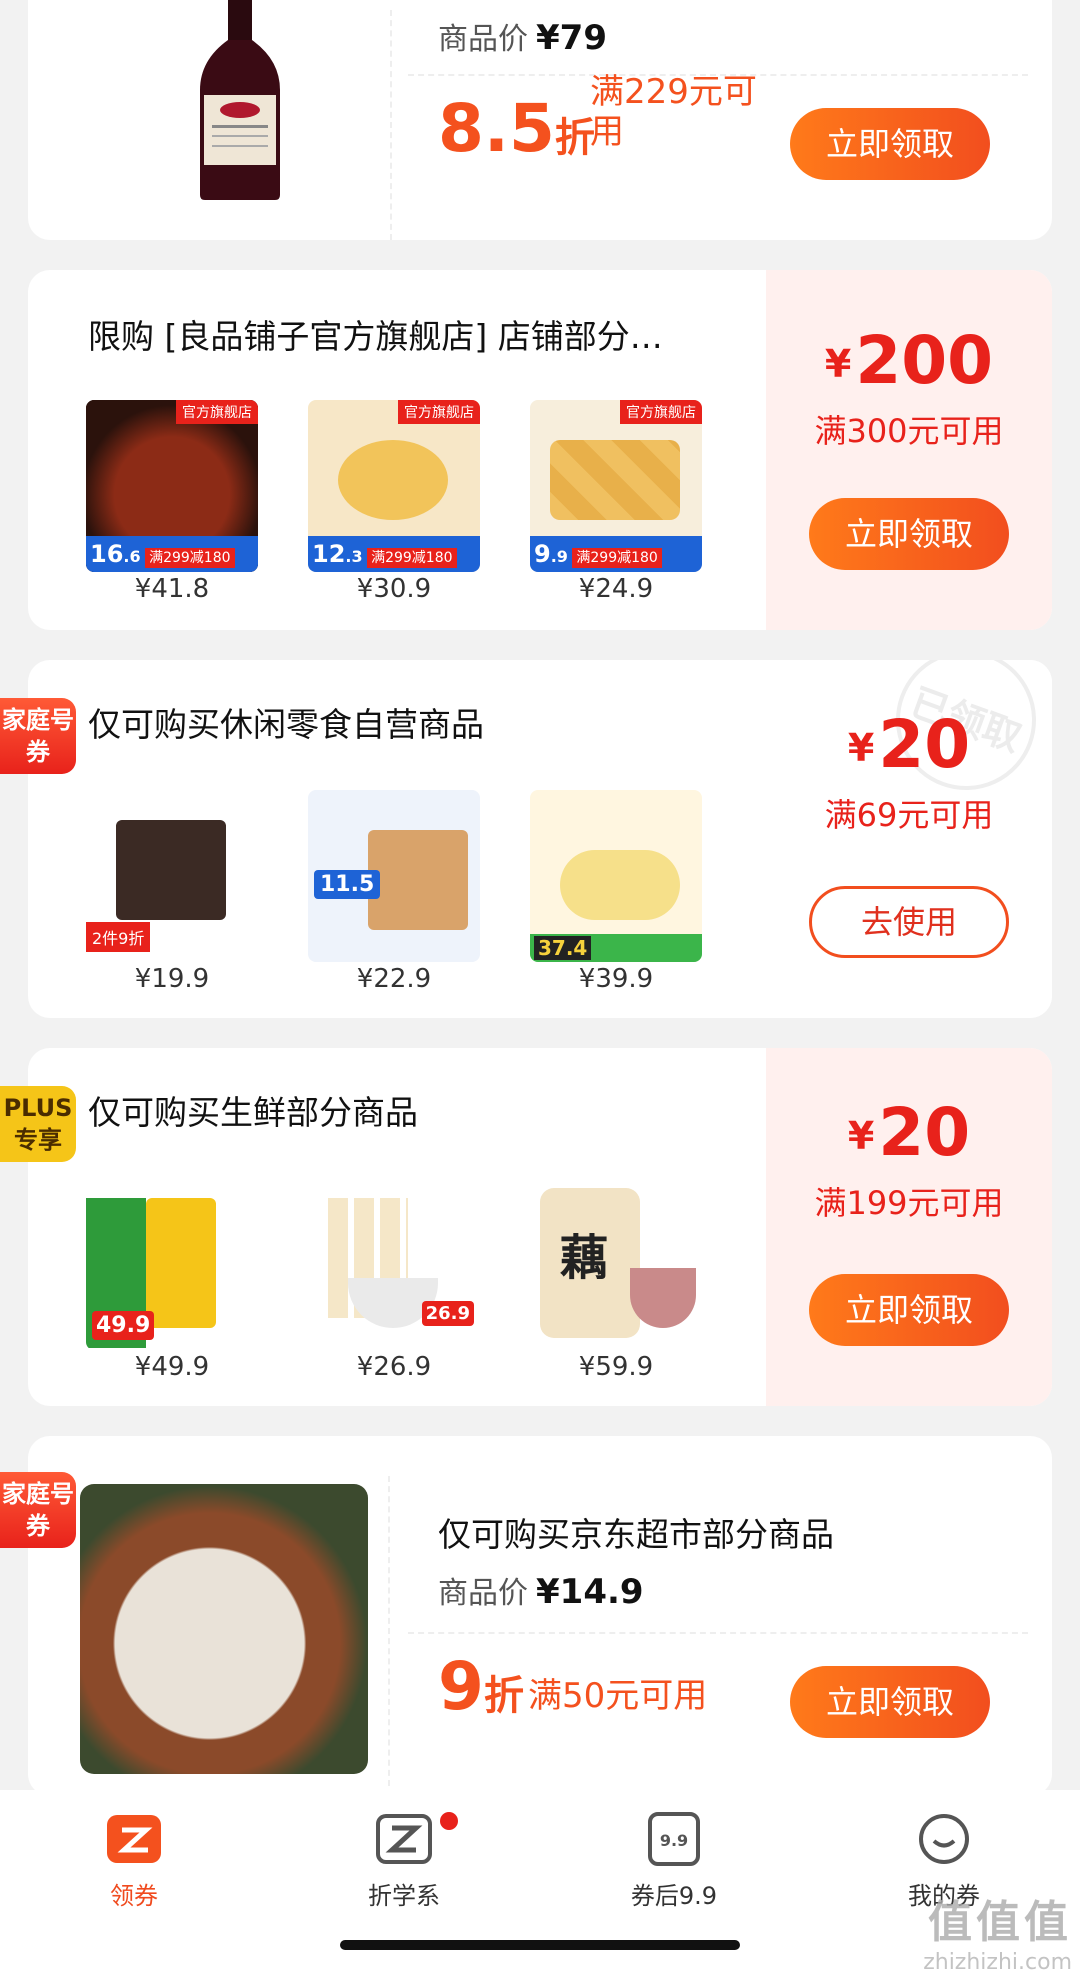 The height and width of the screenshot is (1970, 1080). What do you see at coordinates (1000, 1922) in the screenshot?
I see `watermark-logo: 值值值` at bounding box center [1000, 1922].